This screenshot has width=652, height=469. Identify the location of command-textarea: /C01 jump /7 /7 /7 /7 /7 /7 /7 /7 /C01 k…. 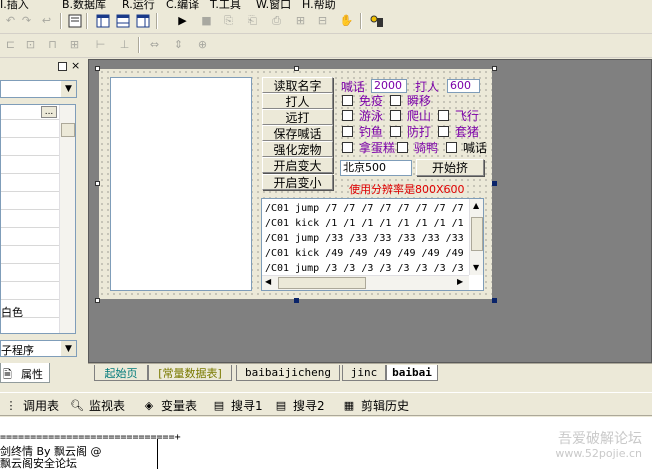
(372, 244).